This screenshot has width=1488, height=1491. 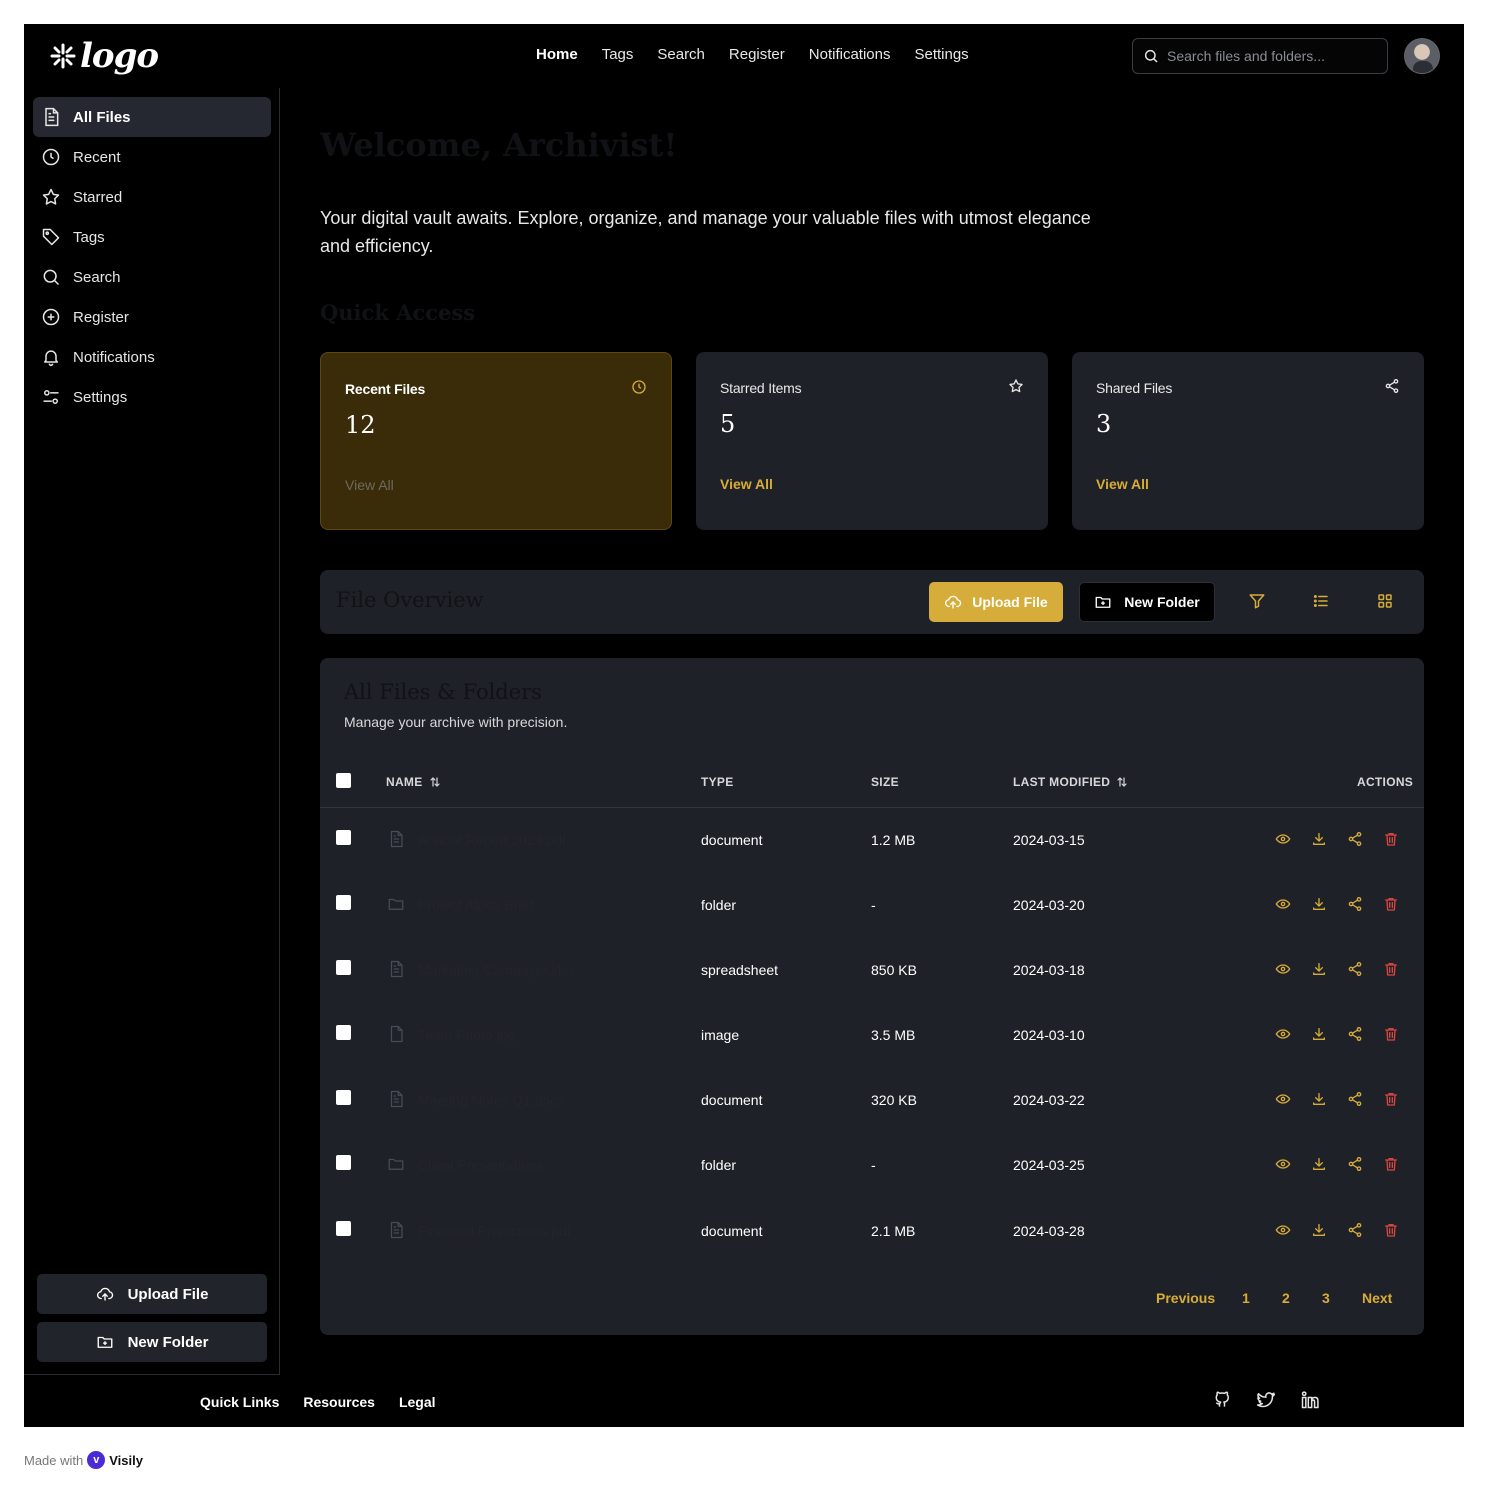 What do you see at coordinates (413, 782) in the screenshot?
I see `column-name: NAME` at bounding box center [413, 782].